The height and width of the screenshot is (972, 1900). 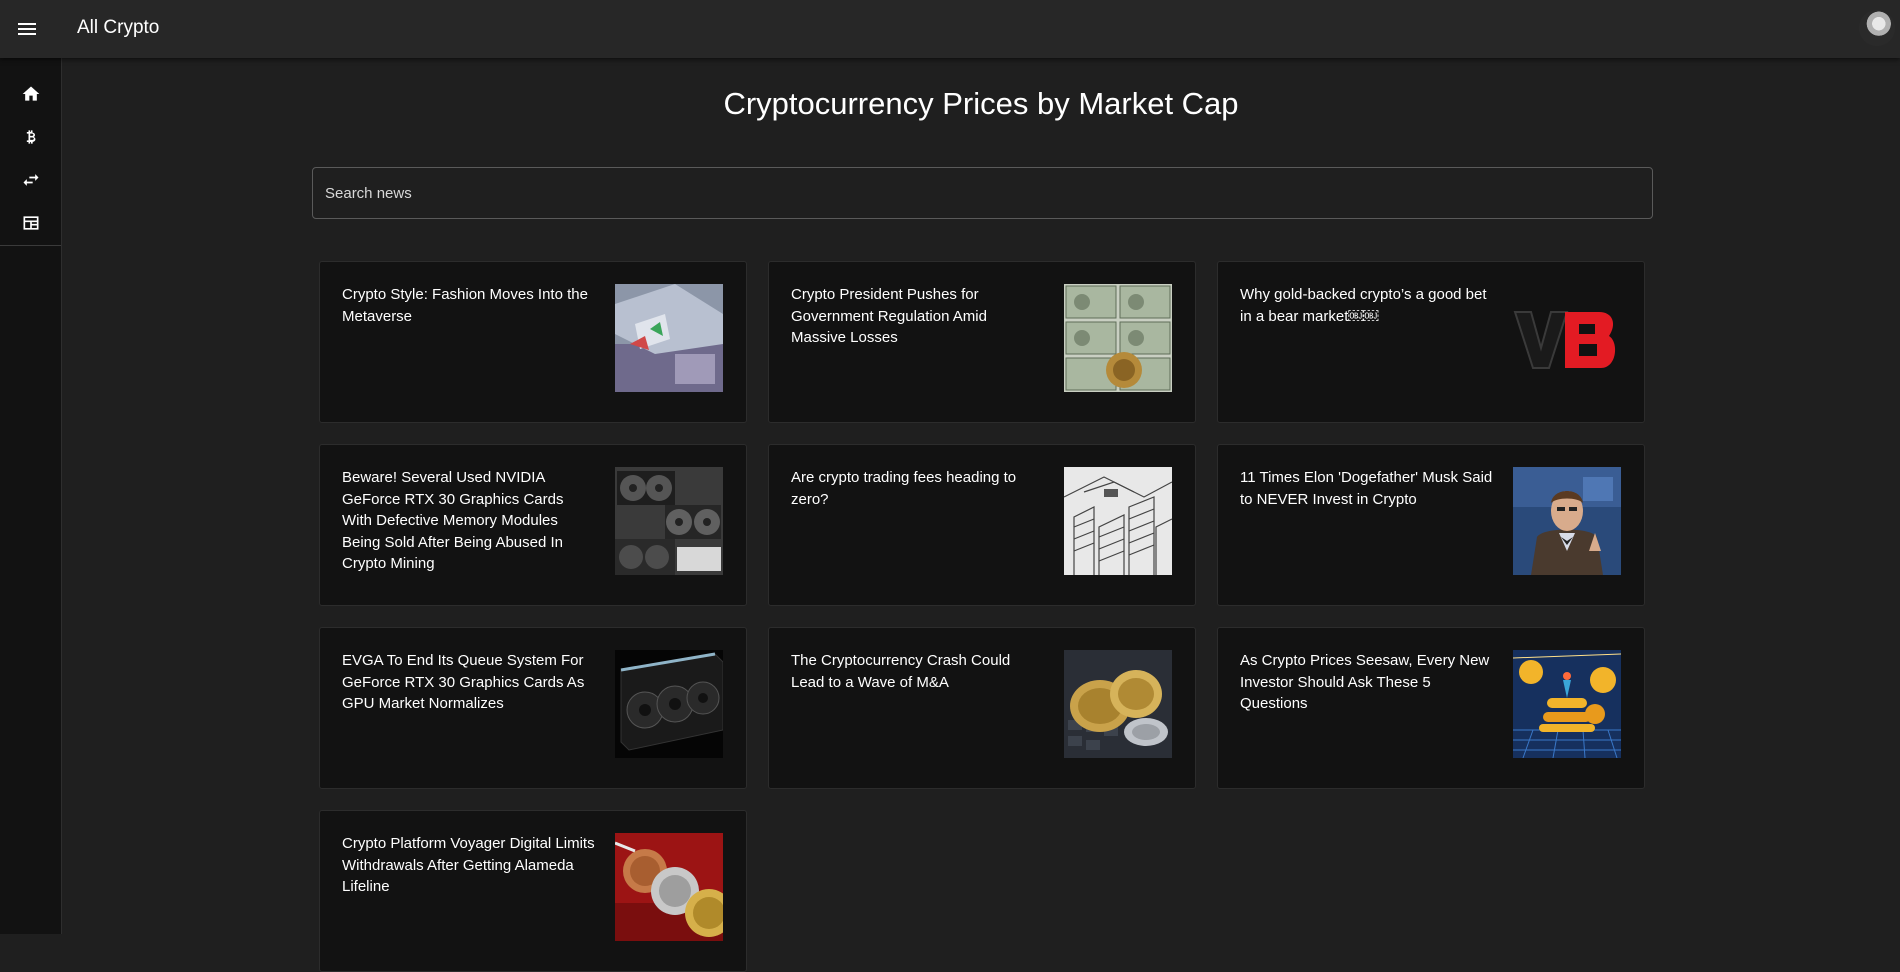 I want to click on city-sketch-thumbnail, so click(x=1118, y=521).